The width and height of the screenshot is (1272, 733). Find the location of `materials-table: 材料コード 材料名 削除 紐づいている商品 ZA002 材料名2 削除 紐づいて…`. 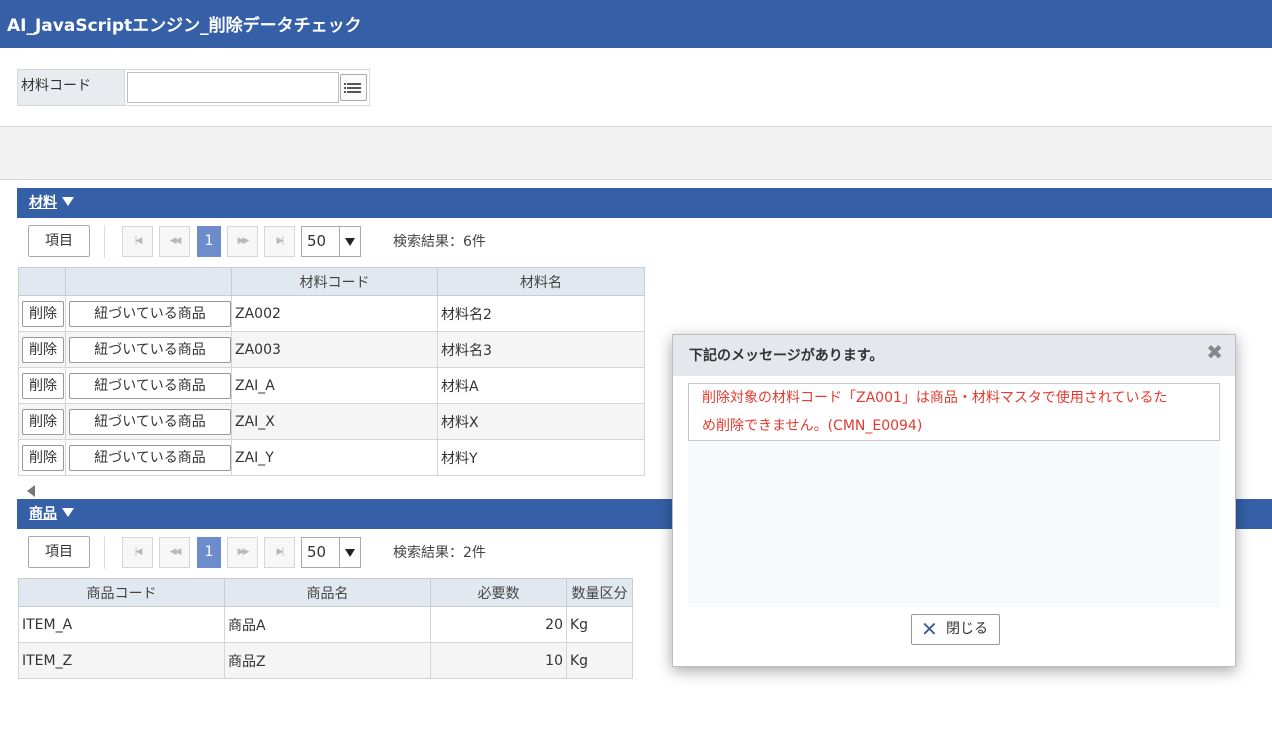

materials-table: 材料コード 材料名 削除 紐づいている商品 ZA002 材料名2 削除 紐づいて… is located at coordinates (331, 371).